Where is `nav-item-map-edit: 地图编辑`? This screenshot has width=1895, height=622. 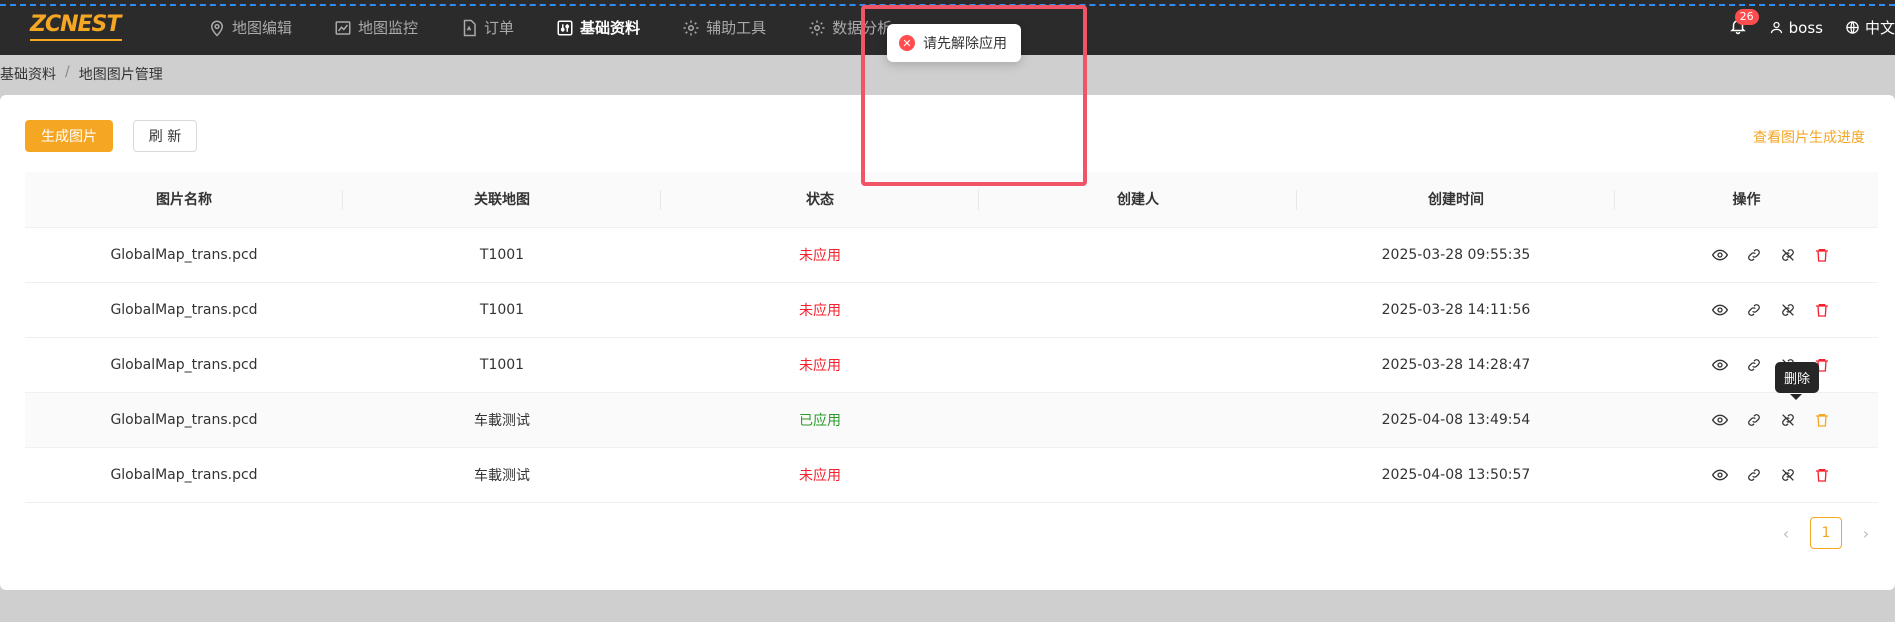 nav-item-map-edit: 地图编辑 is located at coordinates (250, 27).